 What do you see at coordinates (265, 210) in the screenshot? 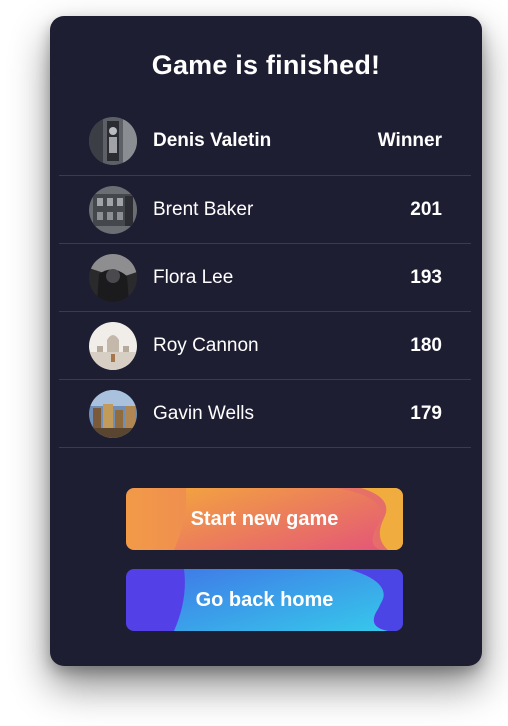
I see `player-row: Brent Baker 201` at bounding box center [265, 210].